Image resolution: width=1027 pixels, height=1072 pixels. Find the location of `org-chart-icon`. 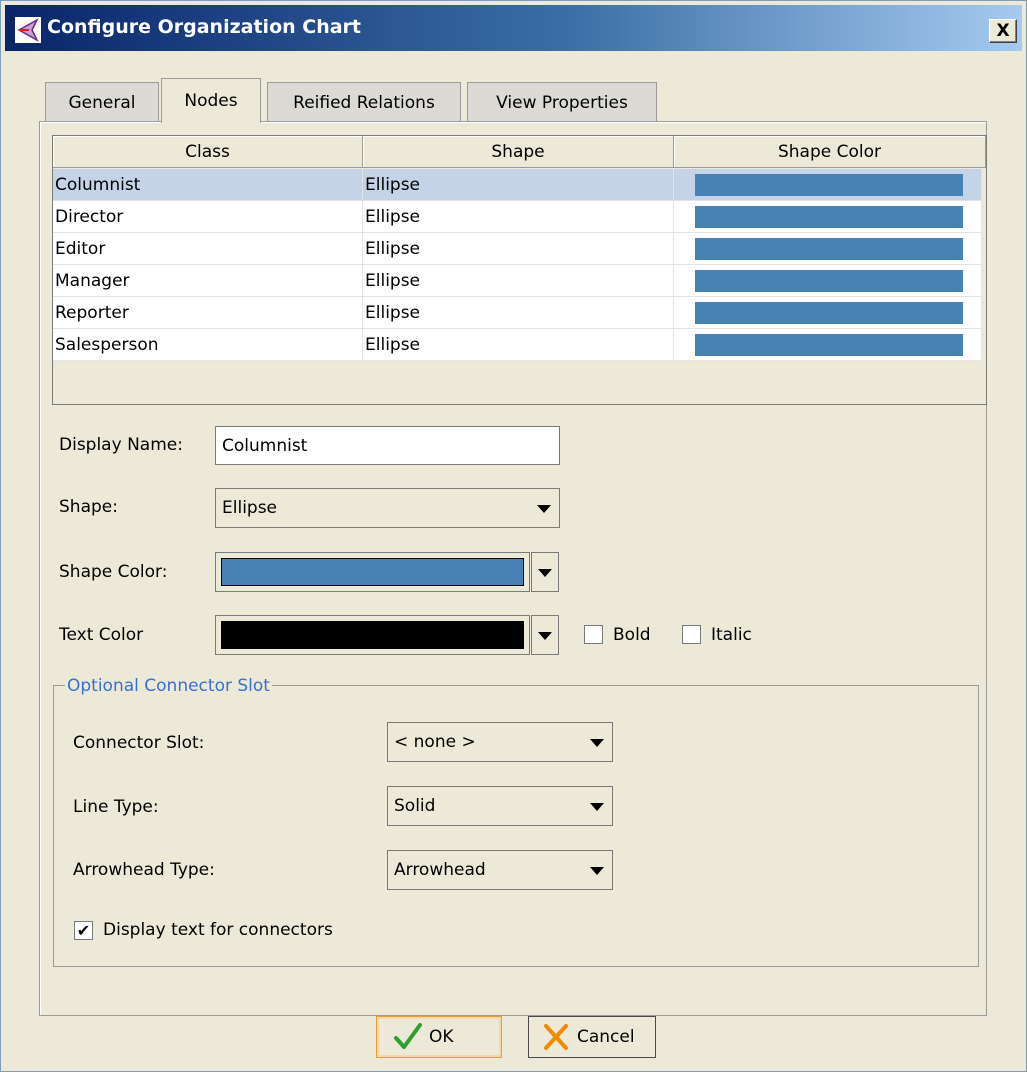

org-chart-icon is located at coordinates (28, 30).